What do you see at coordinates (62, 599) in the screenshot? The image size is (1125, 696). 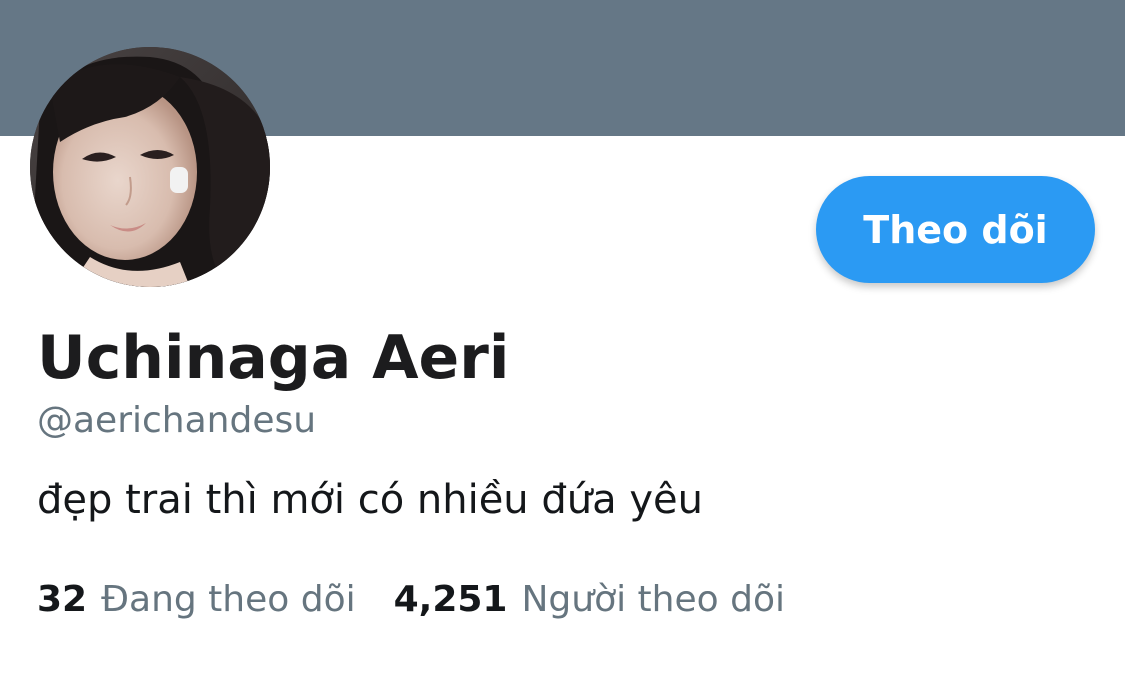 I see `following-count: 32` at bounding box center [62, 599].